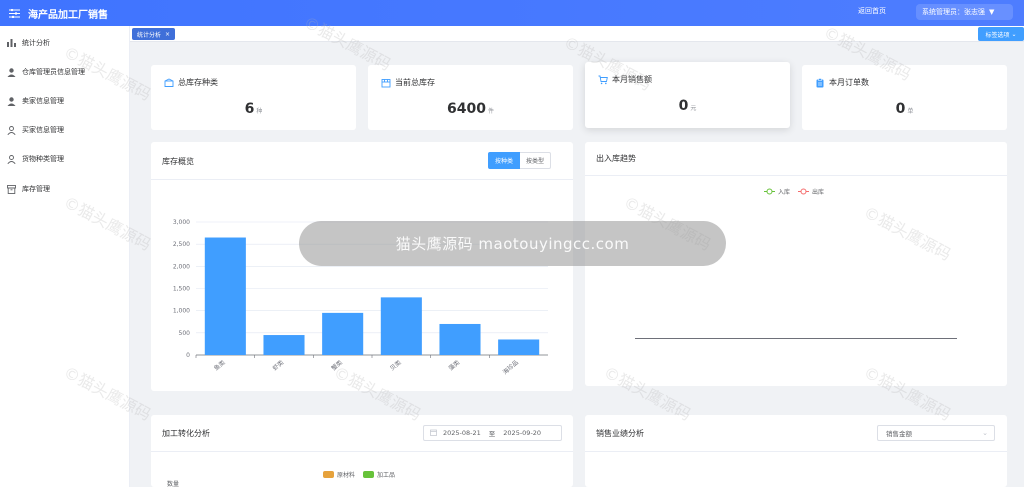  I want to click on stat-unit: 单, so click(910, 111).